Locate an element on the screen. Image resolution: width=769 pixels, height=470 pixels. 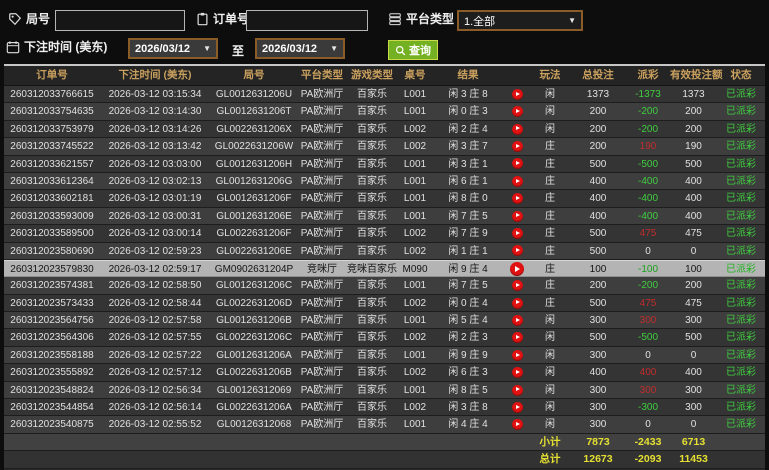
cell-round: GL0022631206D is located at coordinates (254, 303).